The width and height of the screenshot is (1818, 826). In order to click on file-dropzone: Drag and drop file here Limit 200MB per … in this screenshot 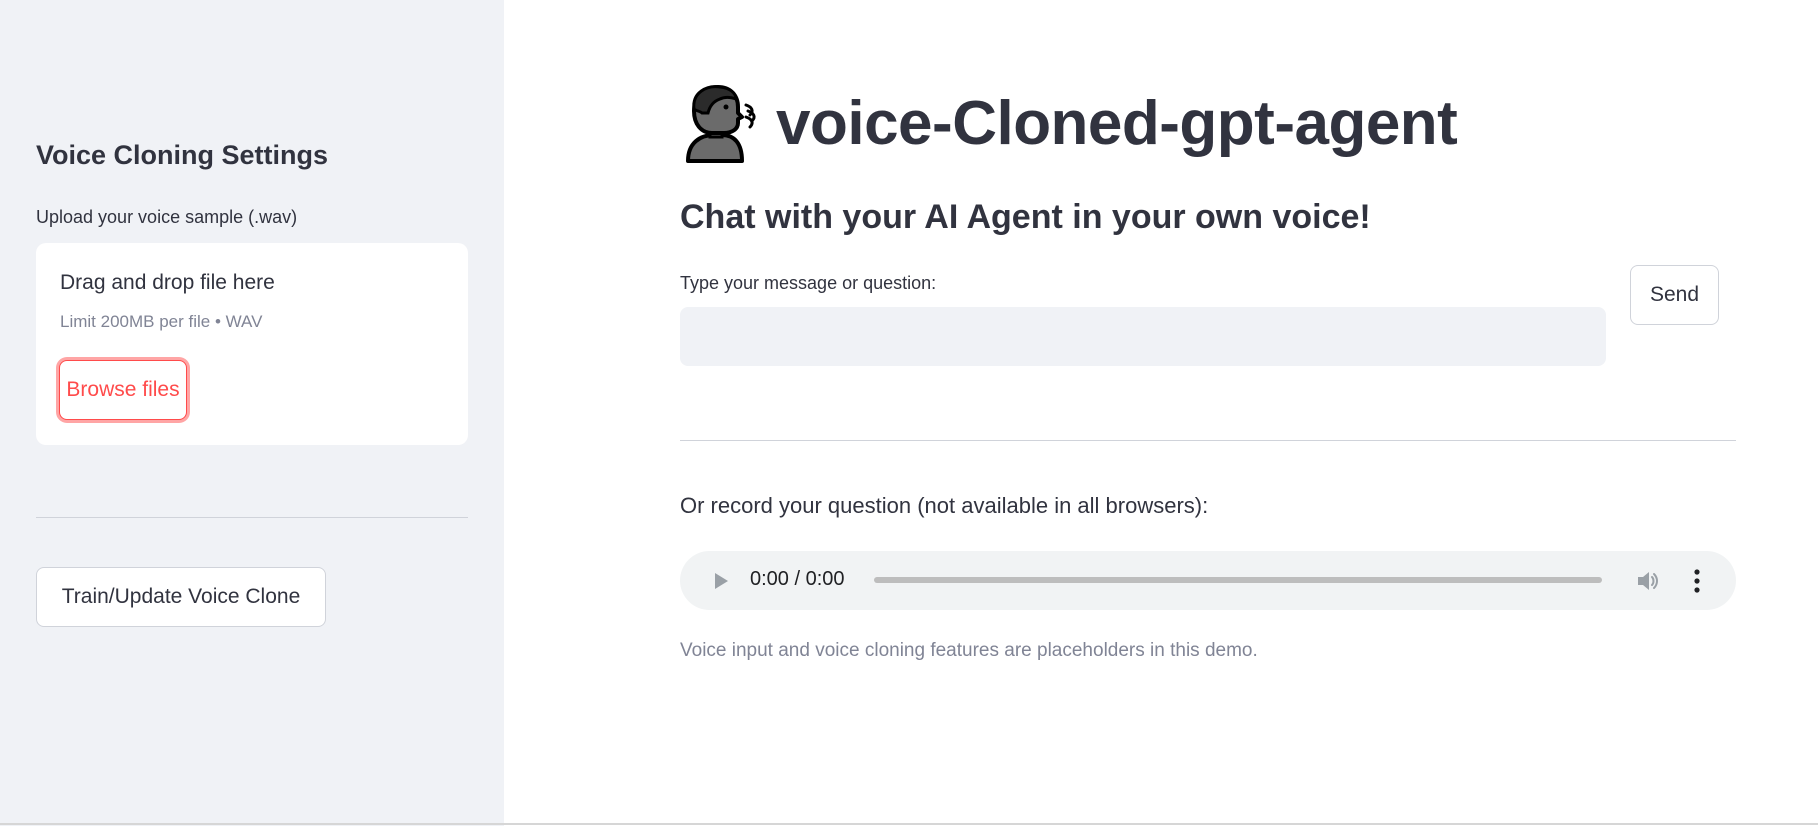, I will do `click(252, 344)`.